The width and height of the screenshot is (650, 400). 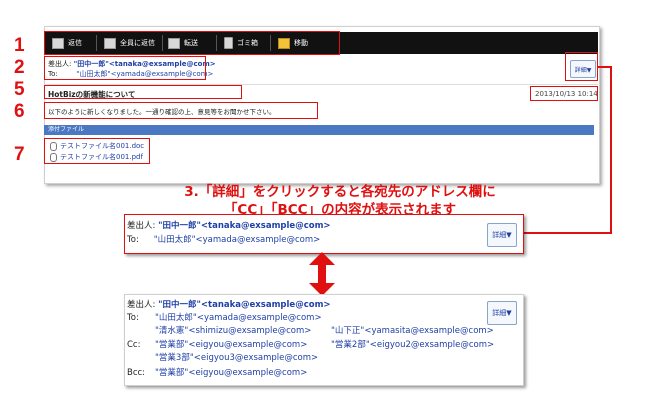 I want to click on highlight-subject, so click(x=143, y=92).